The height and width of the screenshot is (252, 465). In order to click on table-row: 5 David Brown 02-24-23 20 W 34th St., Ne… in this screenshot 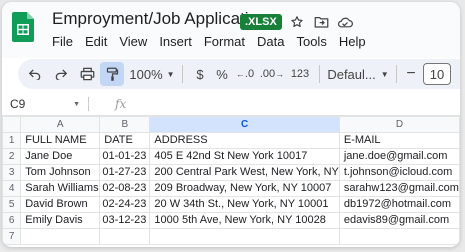, I will do `click(231, 204)`.